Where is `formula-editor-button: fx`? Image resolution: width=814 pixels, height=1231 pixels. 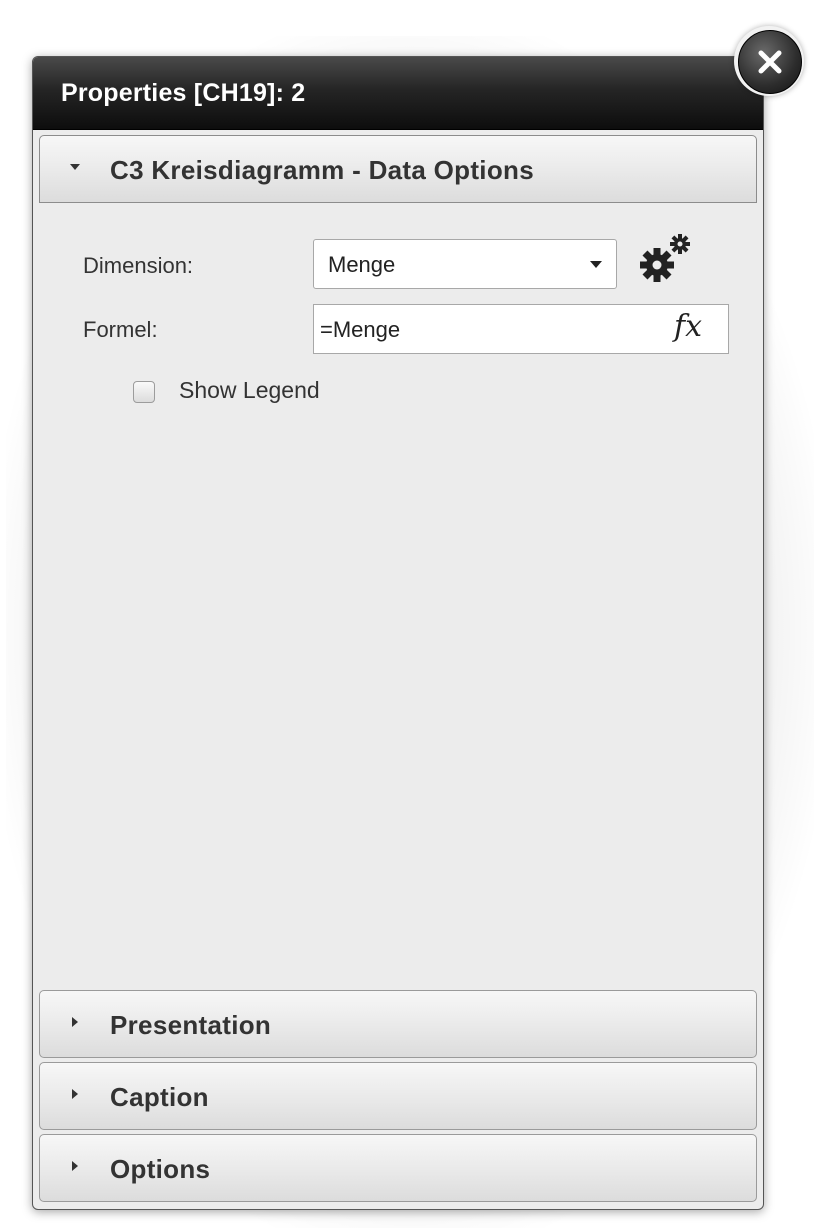
formula-editor-button: fx is located at coordinates (688, 326).